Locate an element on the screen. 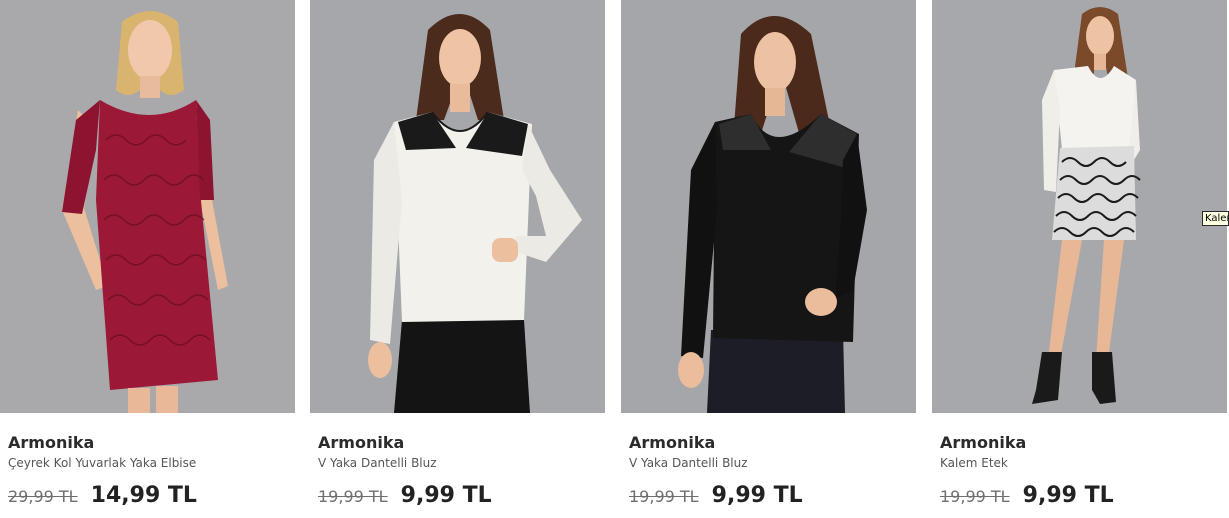  product-name: Çeyrek Kol Yuvarlak Yaka Elbise is located at coordinates (147, 463).